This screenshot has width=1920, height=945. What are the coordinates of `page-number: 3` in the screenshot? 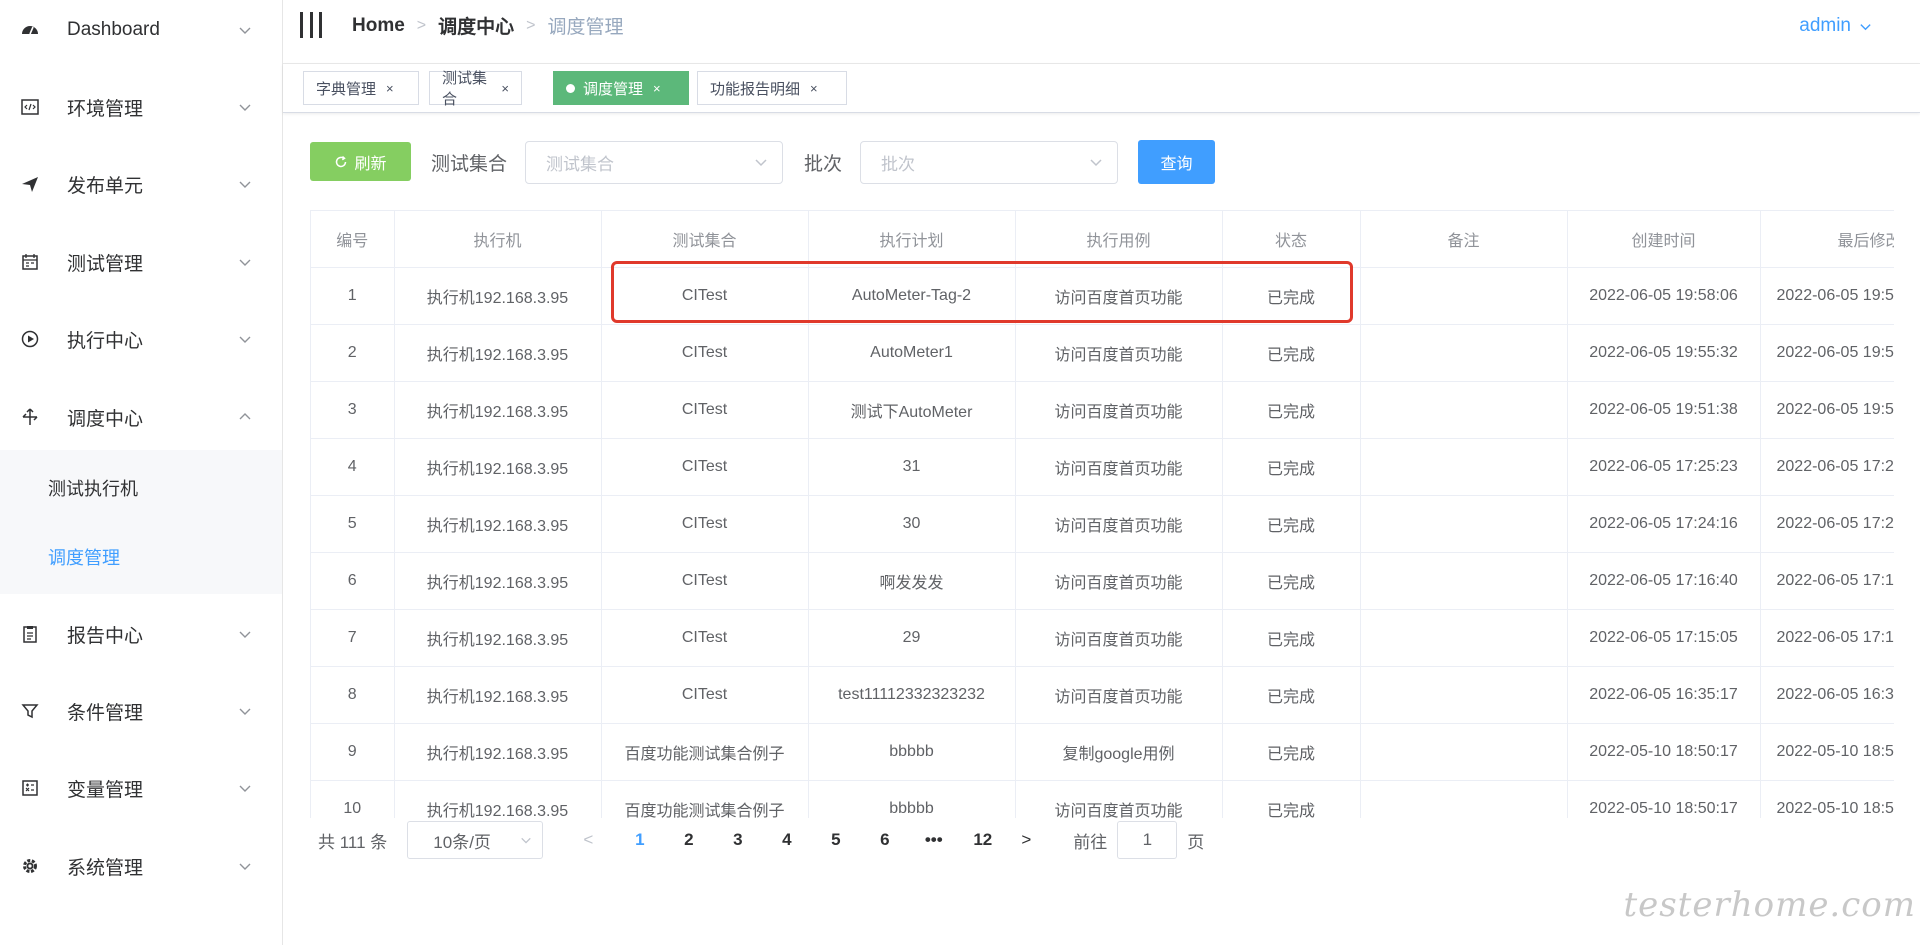 It's located at (737, 840).